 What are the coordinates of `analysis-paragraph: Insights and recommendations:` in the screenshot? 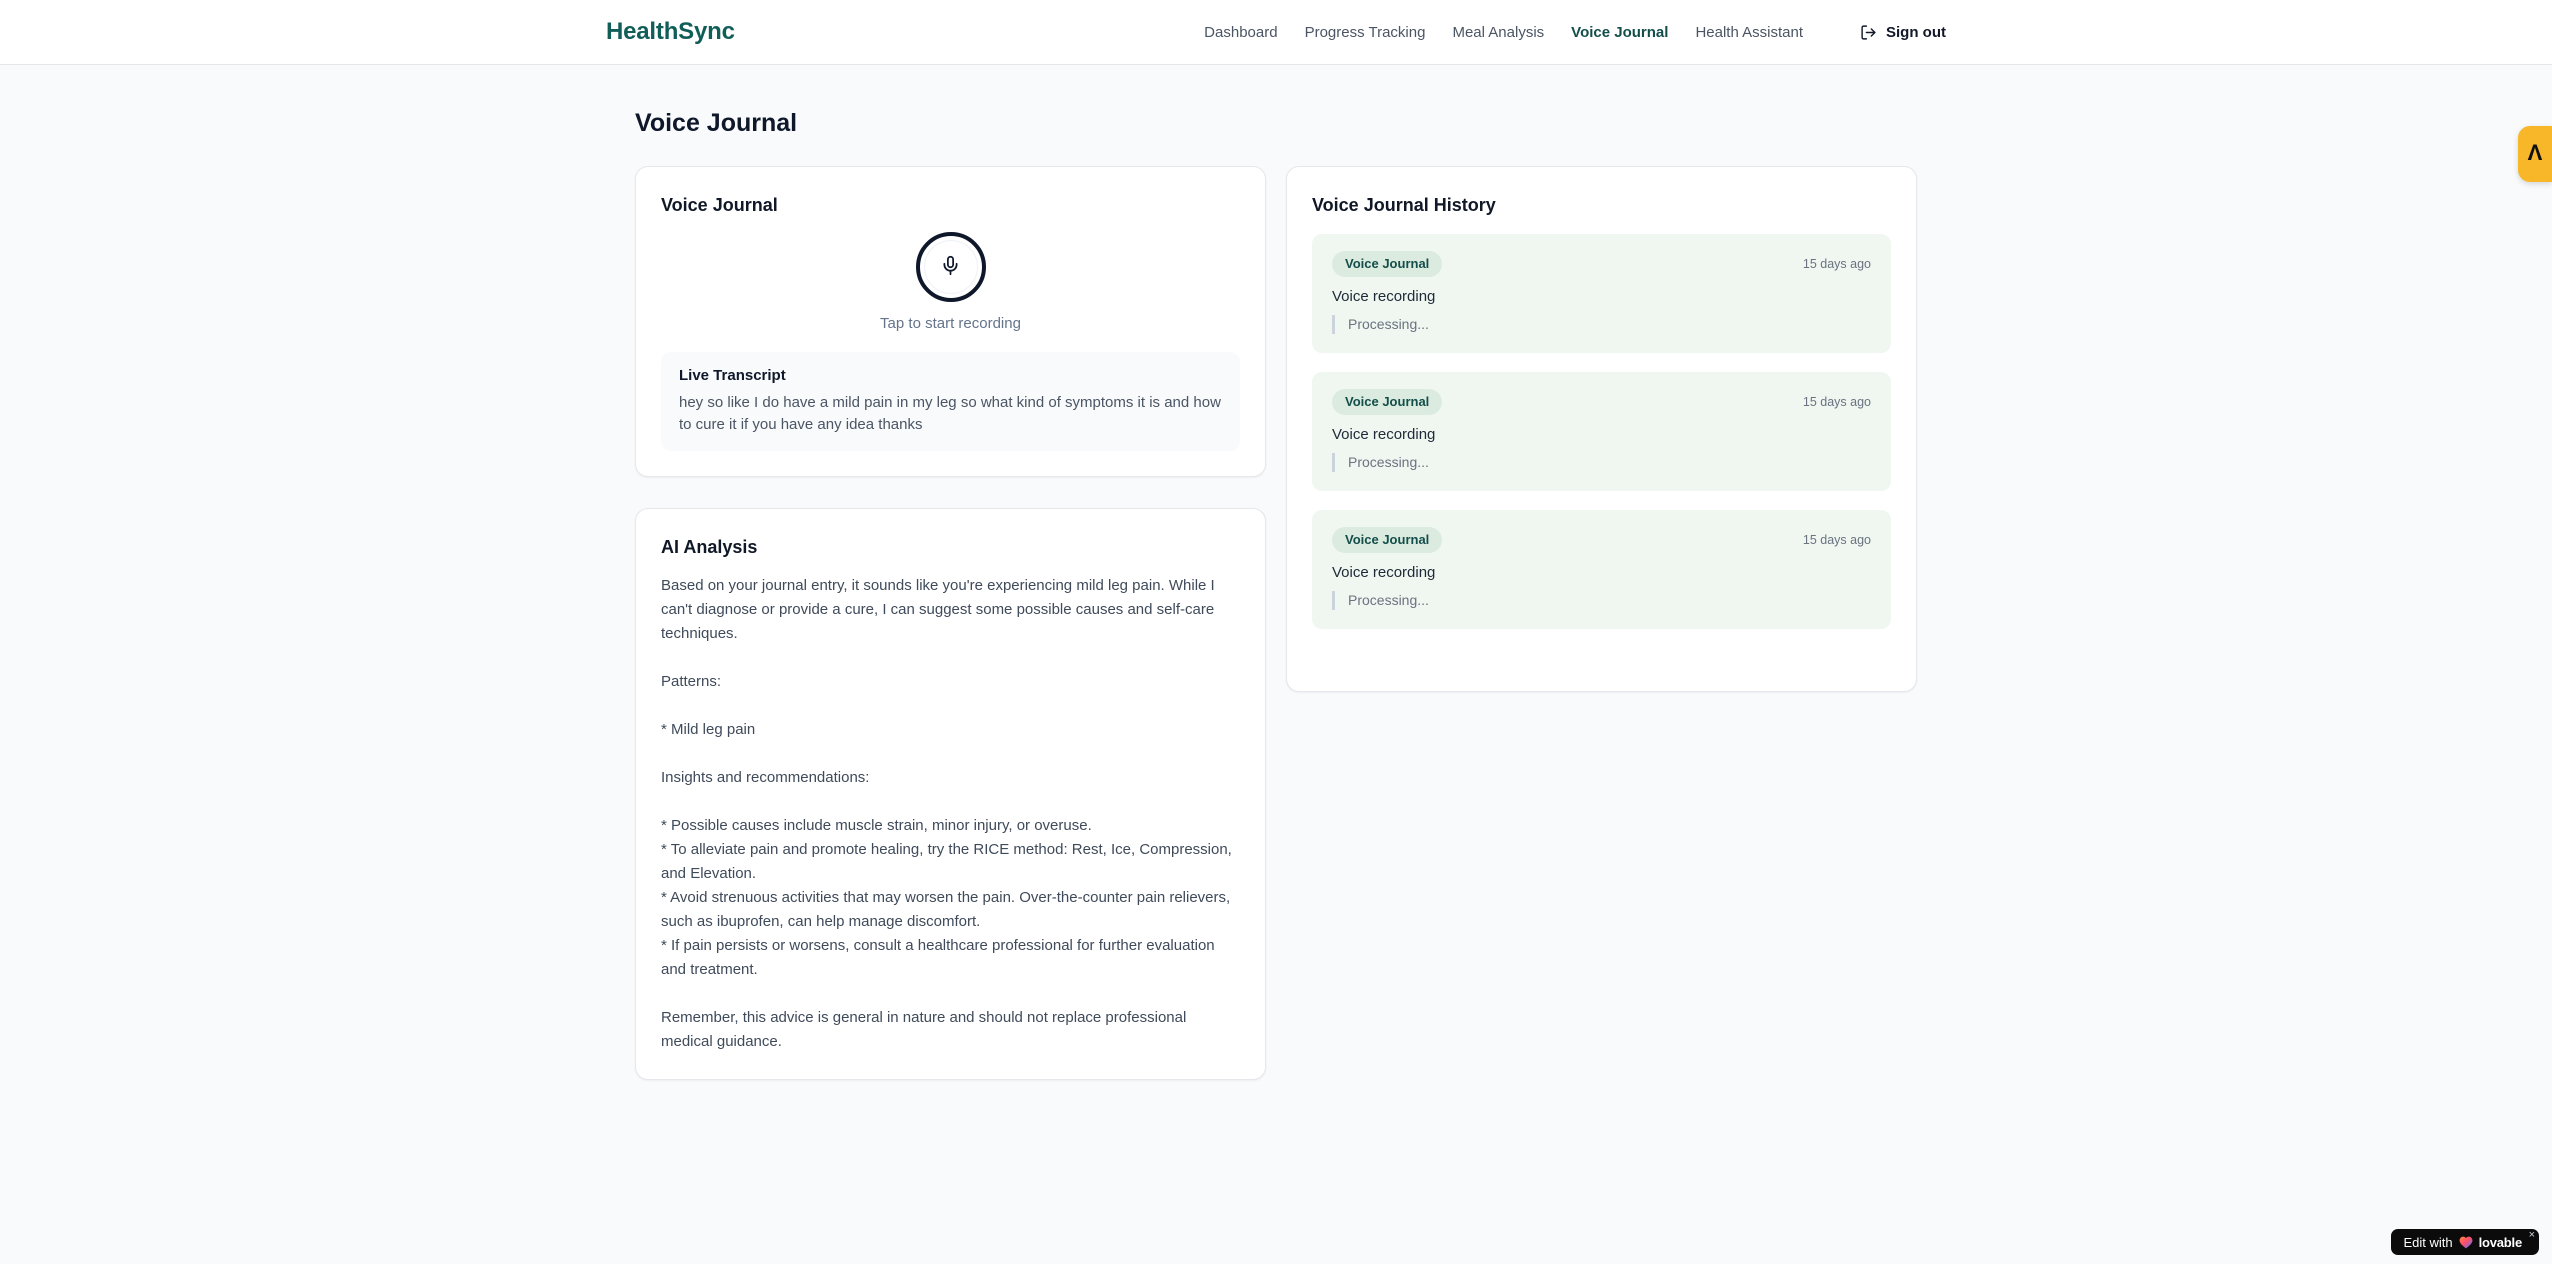 It's located at (765, 777).